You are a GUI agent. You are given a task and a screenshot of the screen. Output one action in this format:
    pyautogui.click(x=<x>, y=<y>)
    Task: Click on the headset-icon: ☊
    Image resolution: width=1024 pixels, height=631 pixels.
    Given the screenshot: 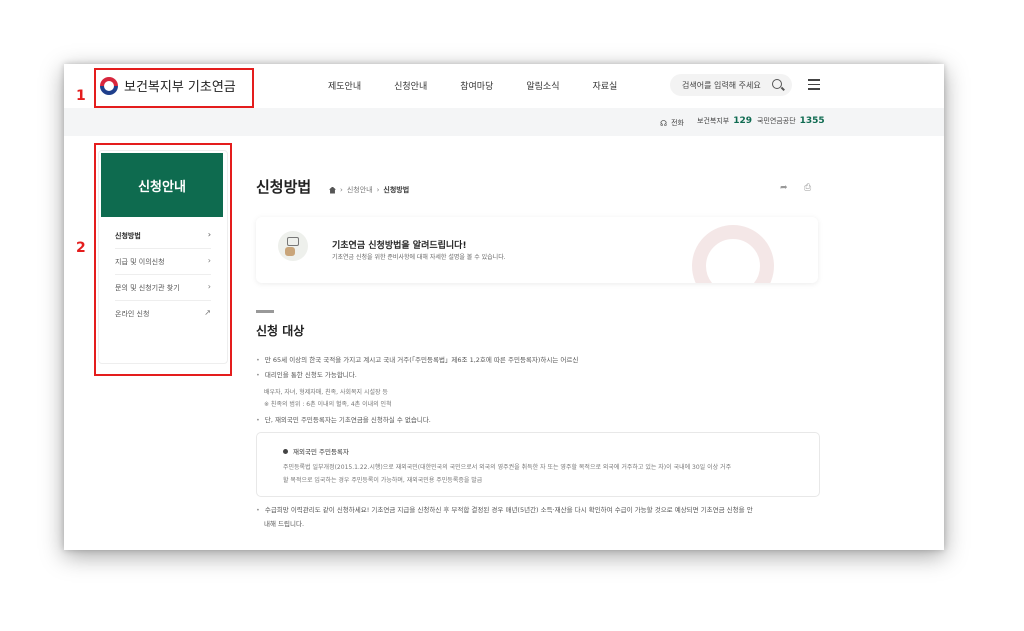 What is the action you would take?
    pyautogui.click(x=664, y=123)
    